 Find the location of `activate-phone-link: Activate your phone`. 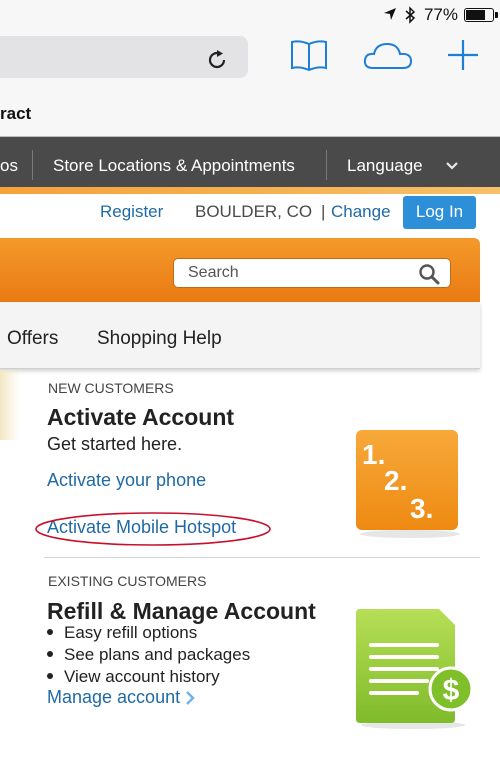

activate-phone-link: Activate your phone is located at coordinates (126, 480).